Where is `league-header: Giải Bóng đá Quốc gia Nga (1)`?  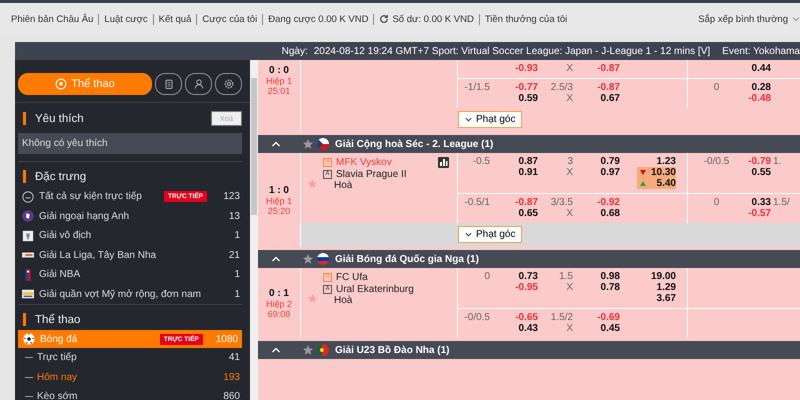
league-header: Giải Bóng đá Quốc gia Nga (1) is located at coordinates (529, 259).